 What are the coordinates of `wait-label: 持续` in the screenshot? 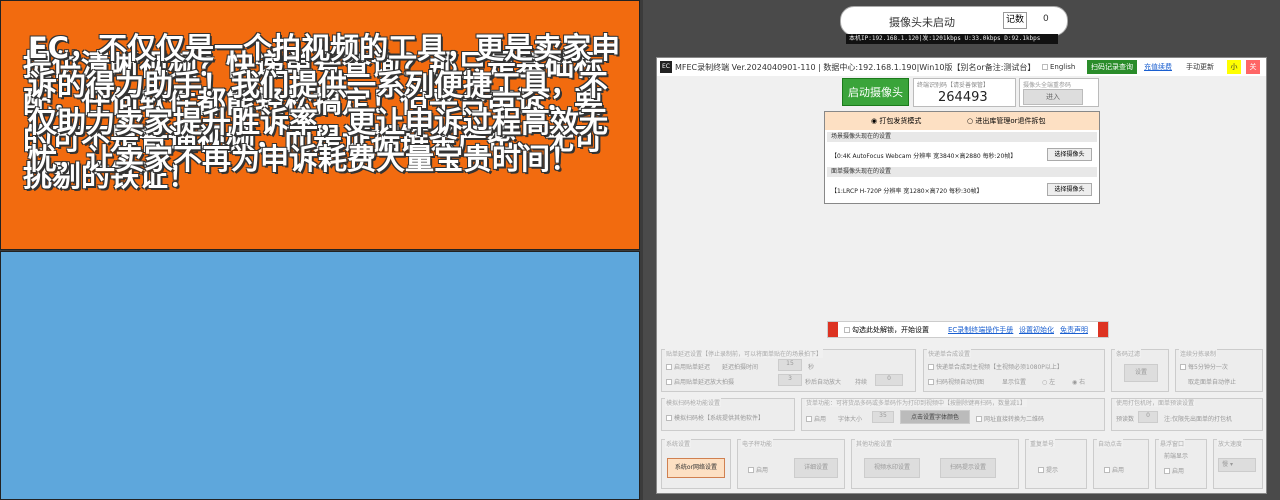 It's located at (861, 382).